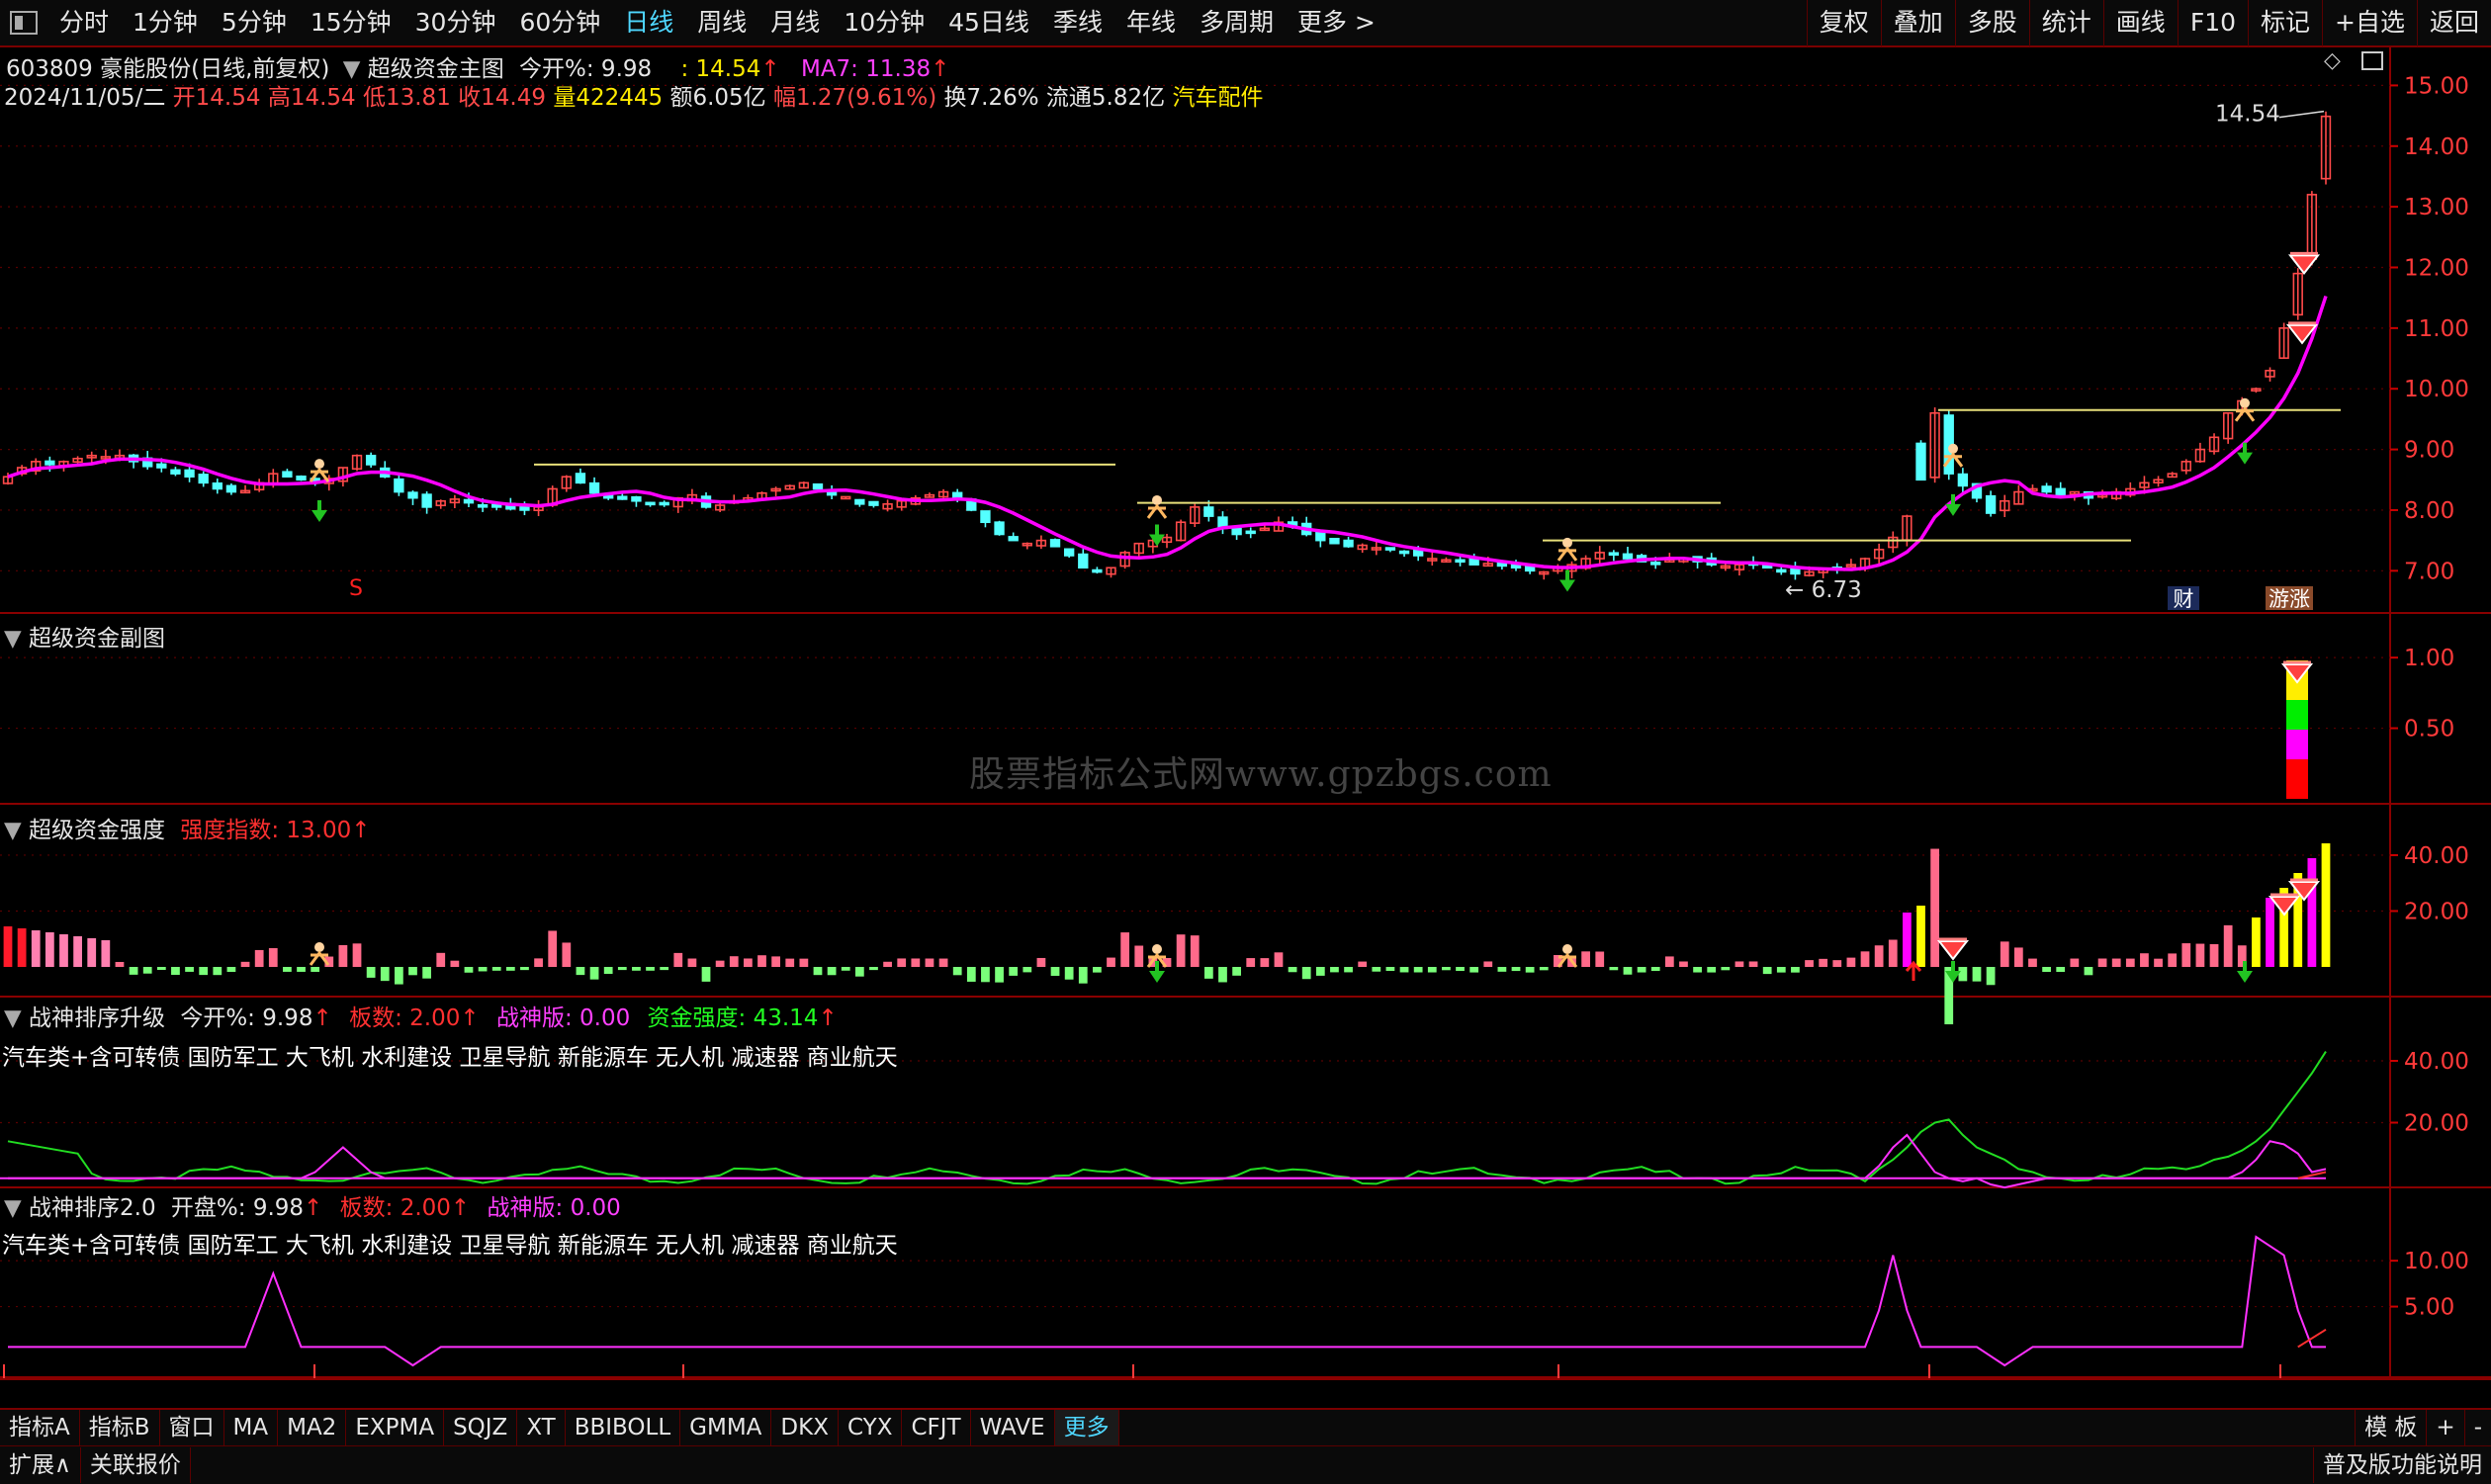 The width and height of the screenshot is (2491, 1484). Describe the element at coordinates (254, 23) in the screenshot. I see `period-tab: 5分钟` at that location.